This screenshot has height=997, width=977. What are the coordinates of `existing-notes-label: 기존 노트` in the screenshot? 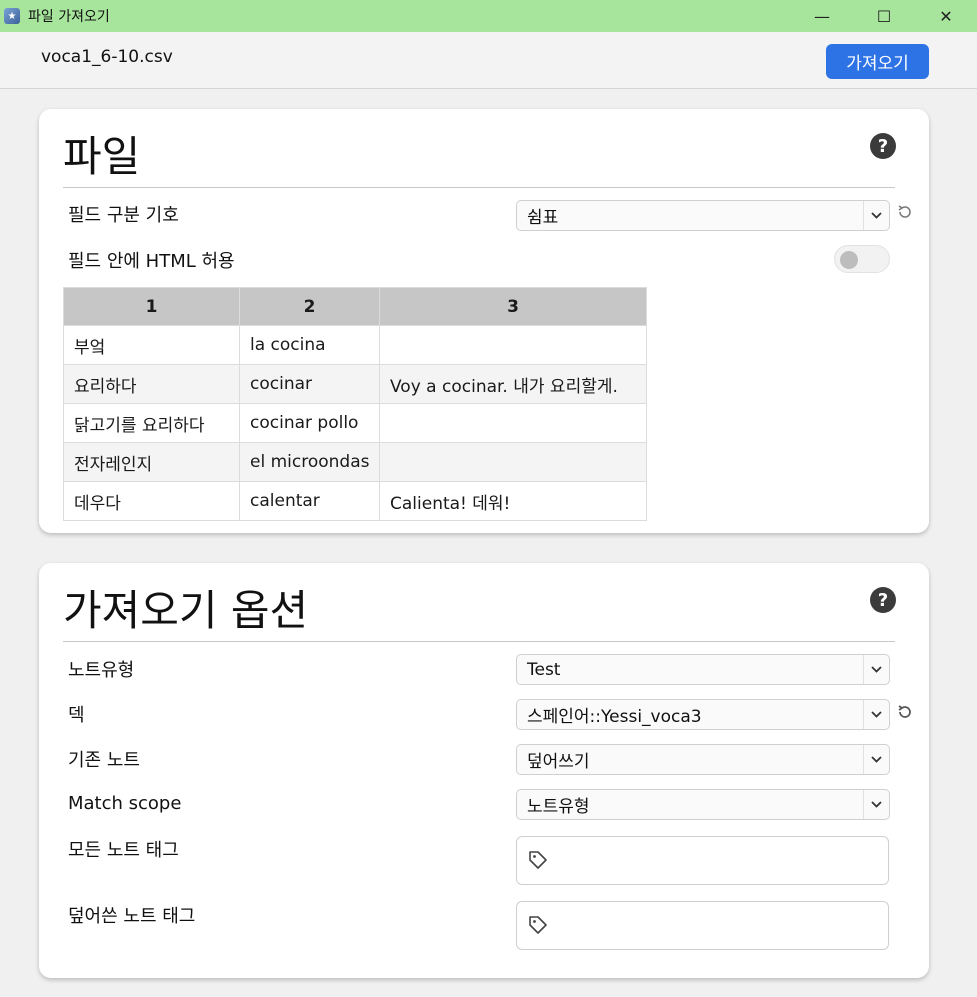 It's located at (104, 760).